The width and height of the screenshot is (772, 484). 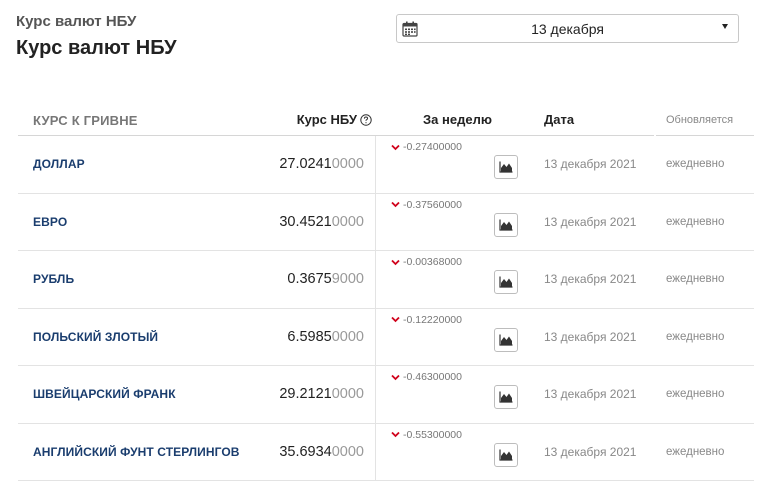 What do you see at coordinates (140, 337) in the screenshot?
I see `currency-name: ПОЛЬСКИЙ ЗЛОТЫЙ` at bounding box center [140, 337].